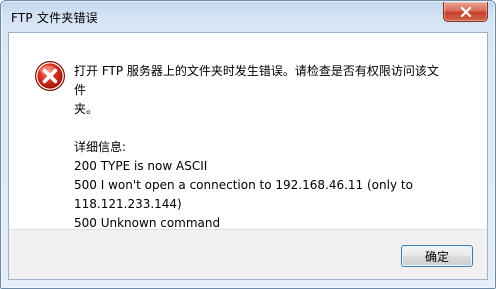 Image resolution: width=496 pixels, height=289 pixels. Describe the element at coordinates (50, 76) in the screenshot. I see `error-icon` at that location.